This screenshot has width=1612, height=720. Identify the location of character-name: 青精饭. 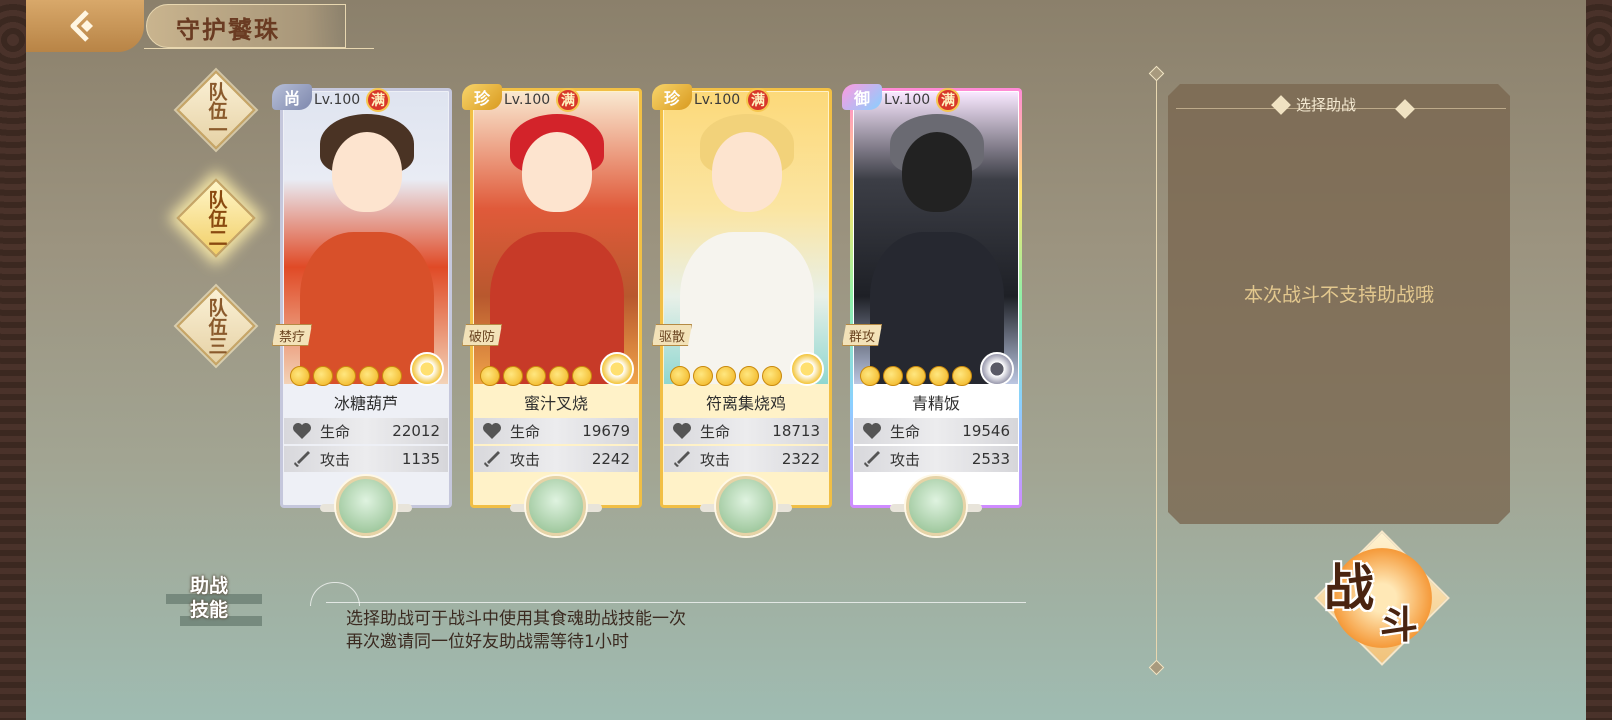
(935, 403).